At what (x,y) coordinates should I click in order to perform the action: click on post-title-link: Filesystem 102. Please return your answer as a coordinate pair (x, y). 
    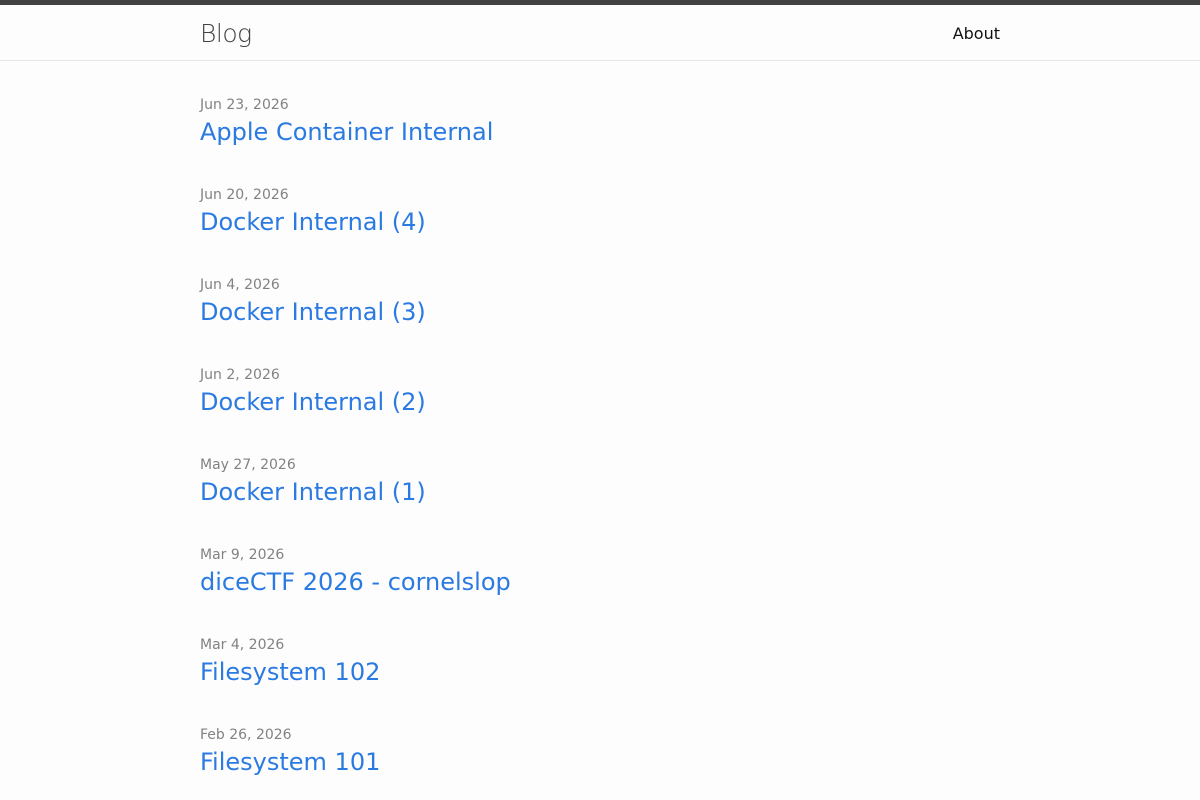
    Looking at the image, I should click on (600, 672).